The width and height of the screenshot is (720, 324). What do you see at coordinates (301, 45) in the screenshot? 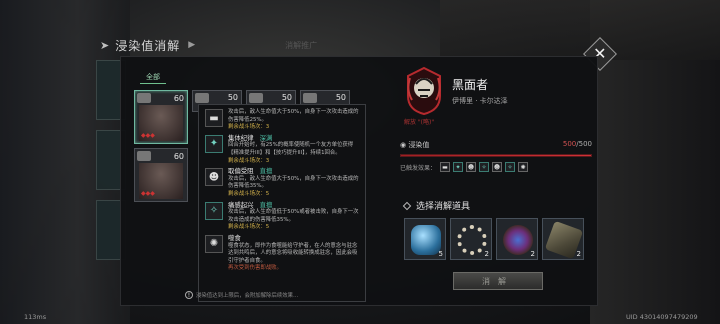
I see `faint-label: 消解推广` at bounding box center [301, 45].